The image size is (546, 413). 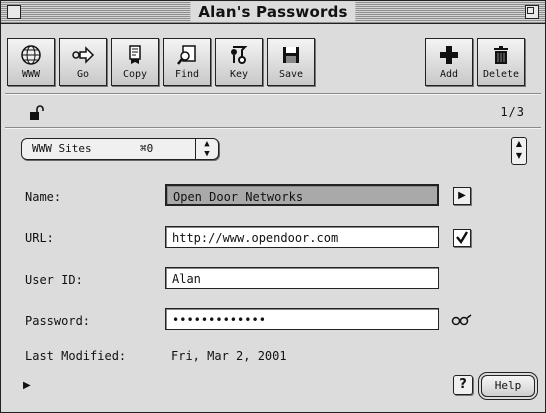 What do you see at coordinates (449, 74) in the screenshot?
I see `add-label: Add` at bounding box center [449, 74].